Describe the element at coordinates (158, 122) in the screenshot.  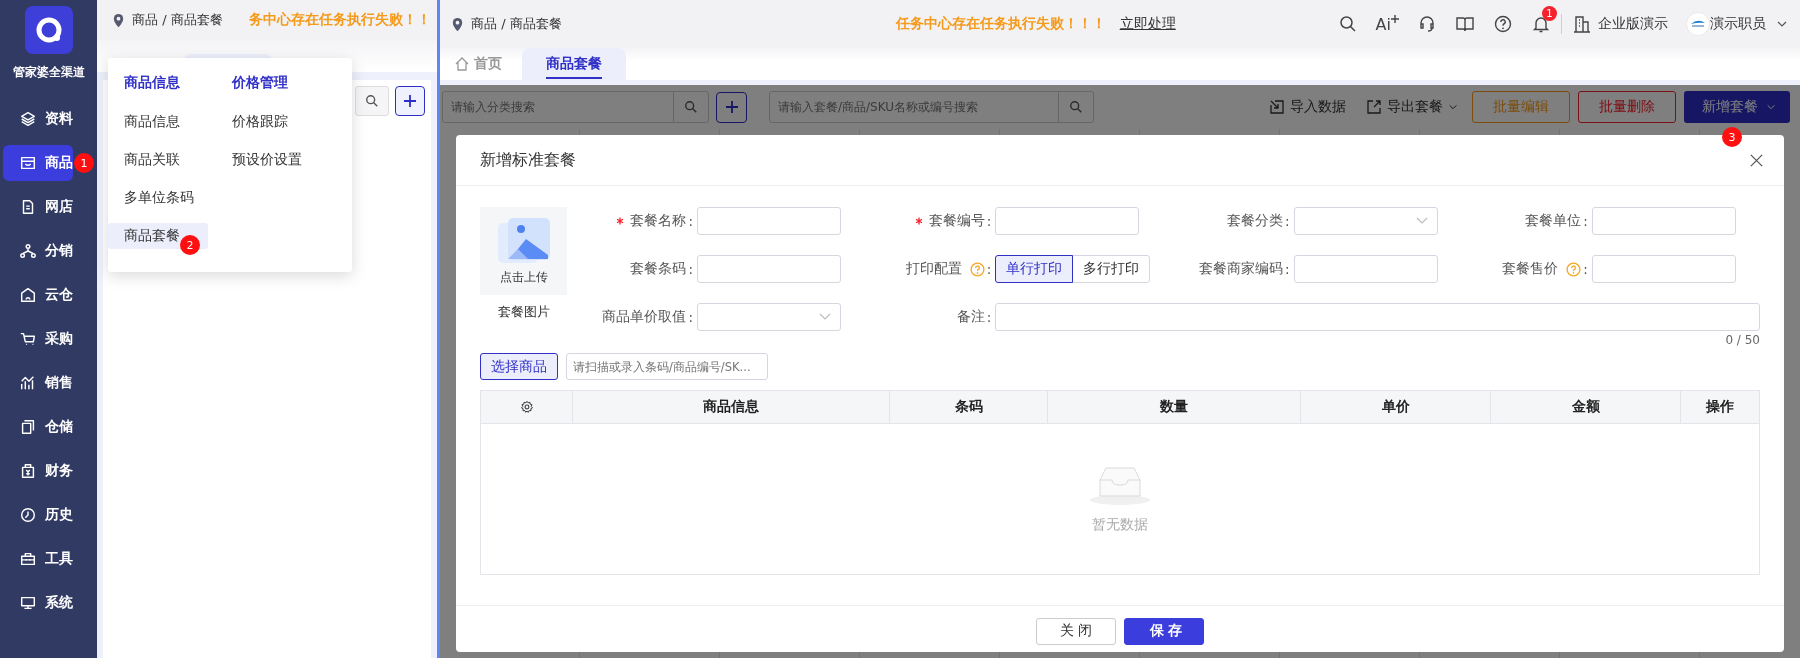
I see `menu-item: 商品信息` at that location.